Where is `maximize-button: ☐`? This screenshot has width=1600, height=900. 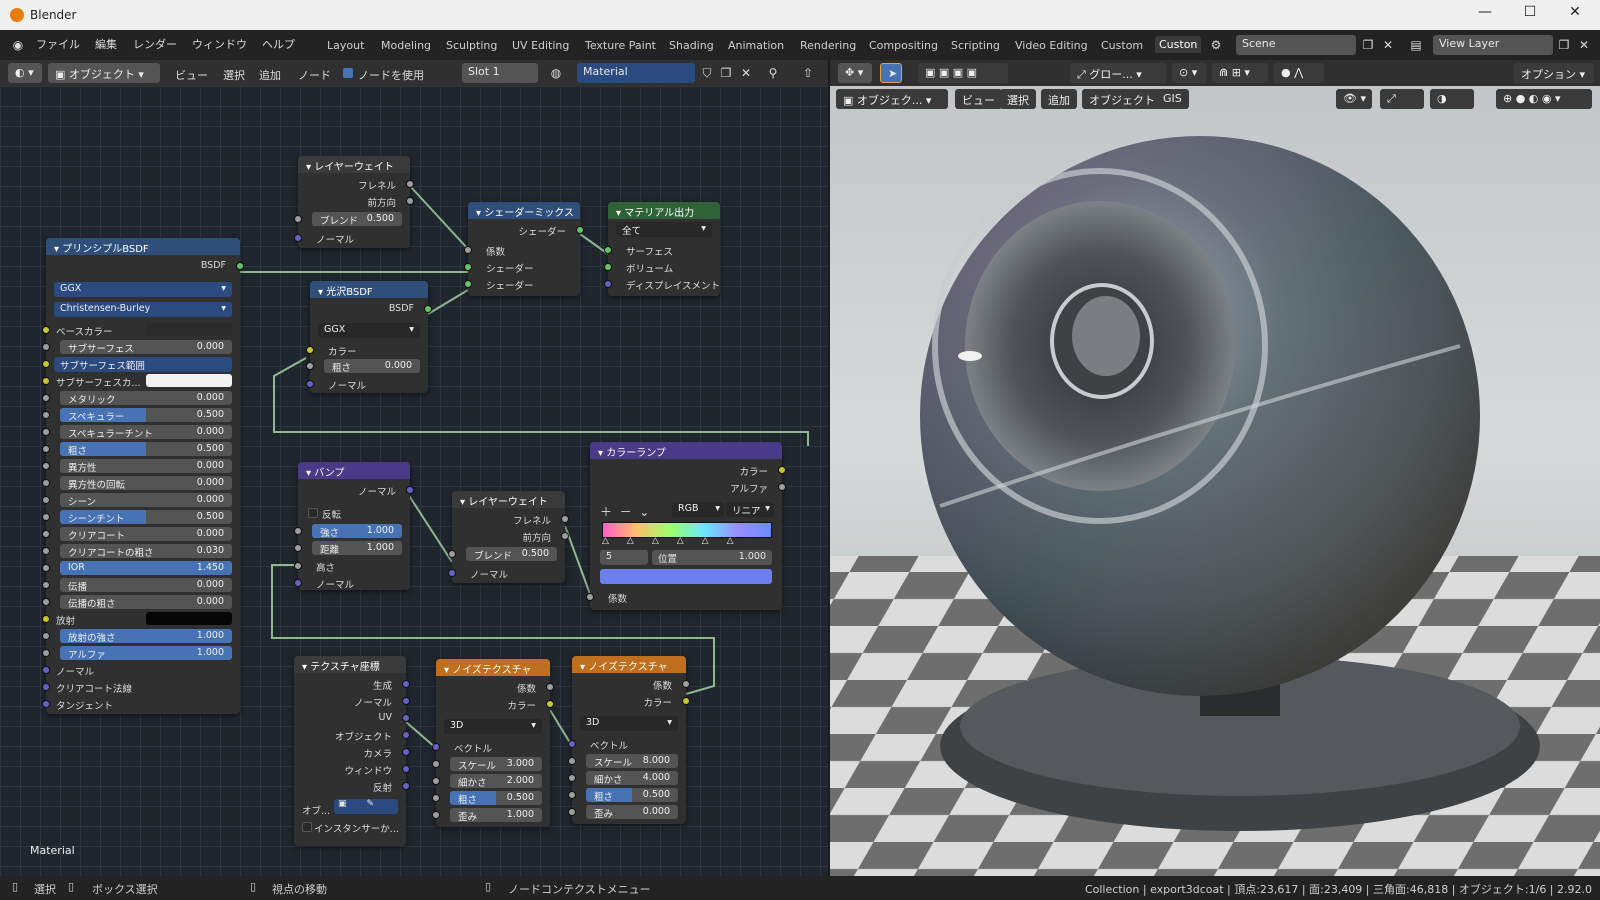
maximize-button: ☐ is located at coordinates (1530, 12).